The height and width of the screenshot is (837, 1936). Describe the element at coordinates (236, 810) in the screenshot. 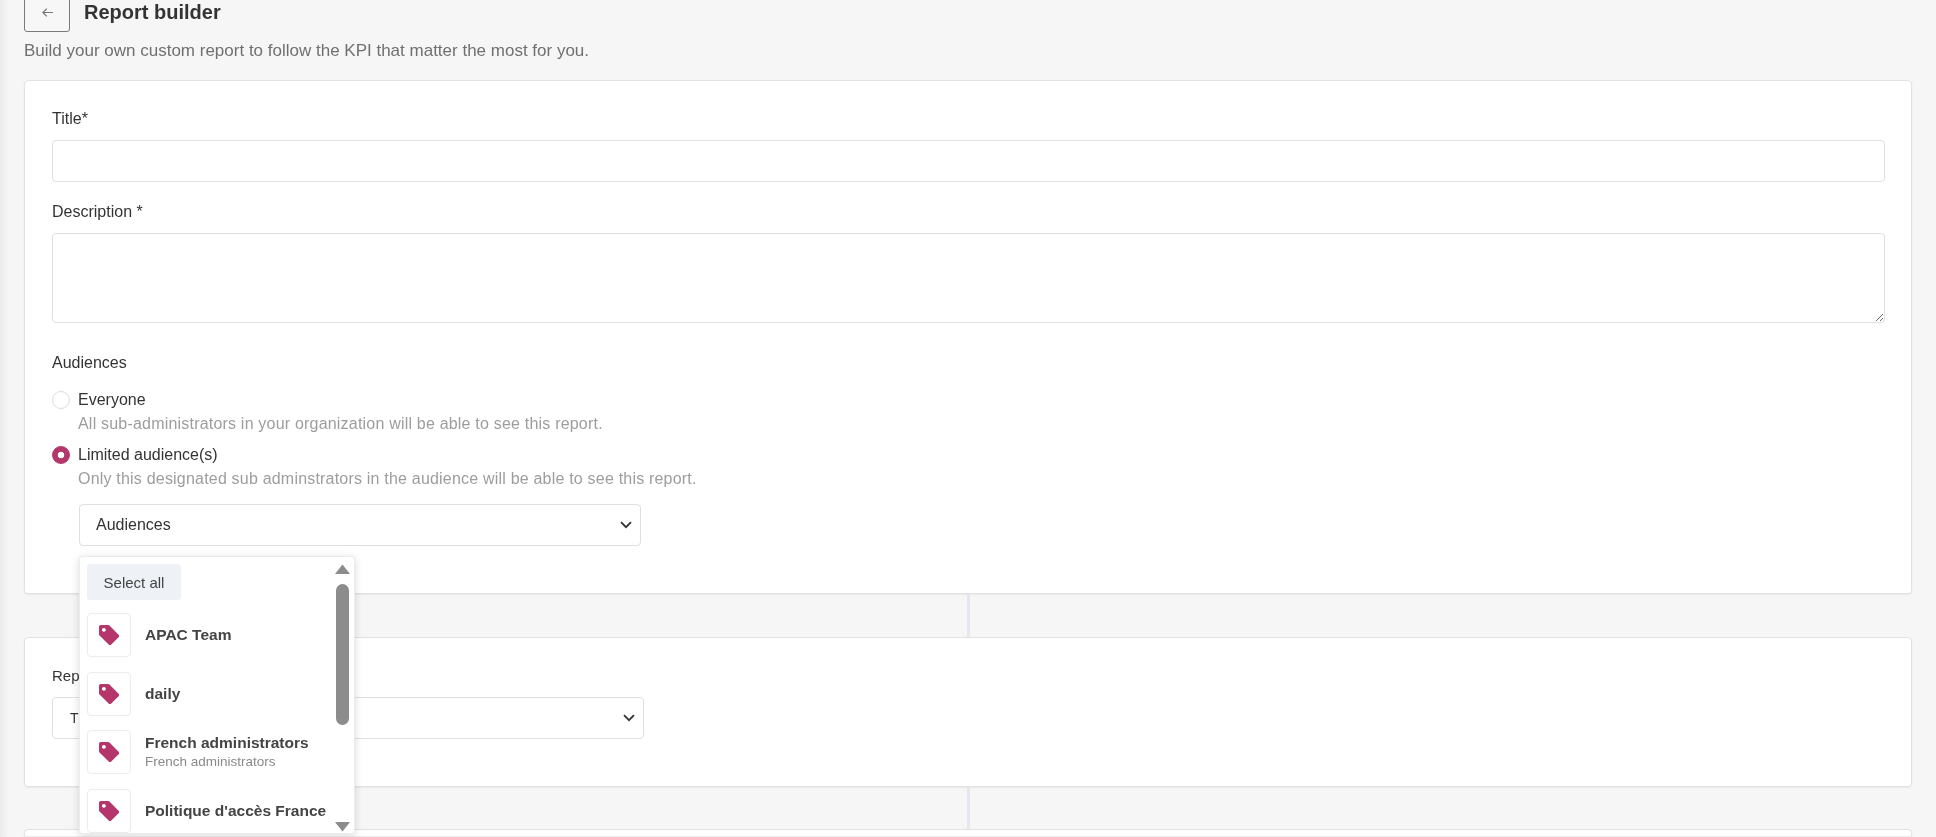

I see `option-name: Politique d'accès France` at that location.